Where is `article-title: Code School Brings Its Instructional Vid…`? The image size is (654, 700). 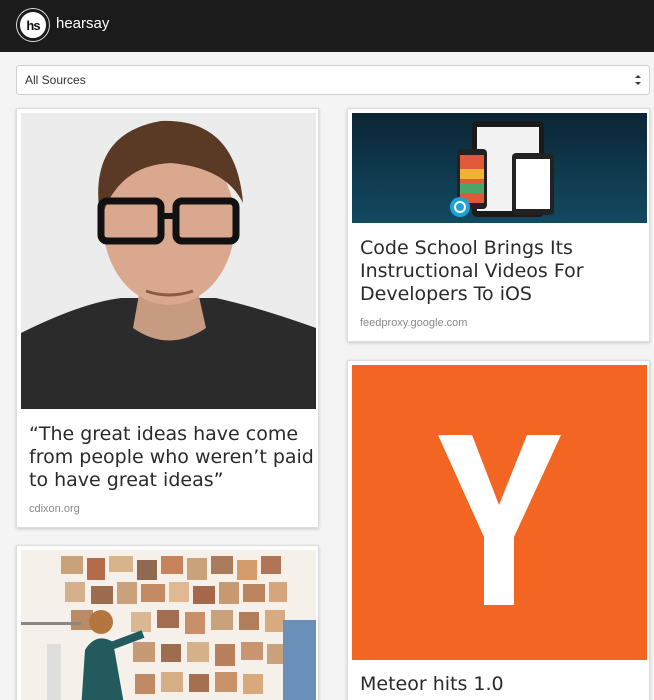
article-title: Code School Brings Its Instructional Vid… is located at coordinates (502, 271).